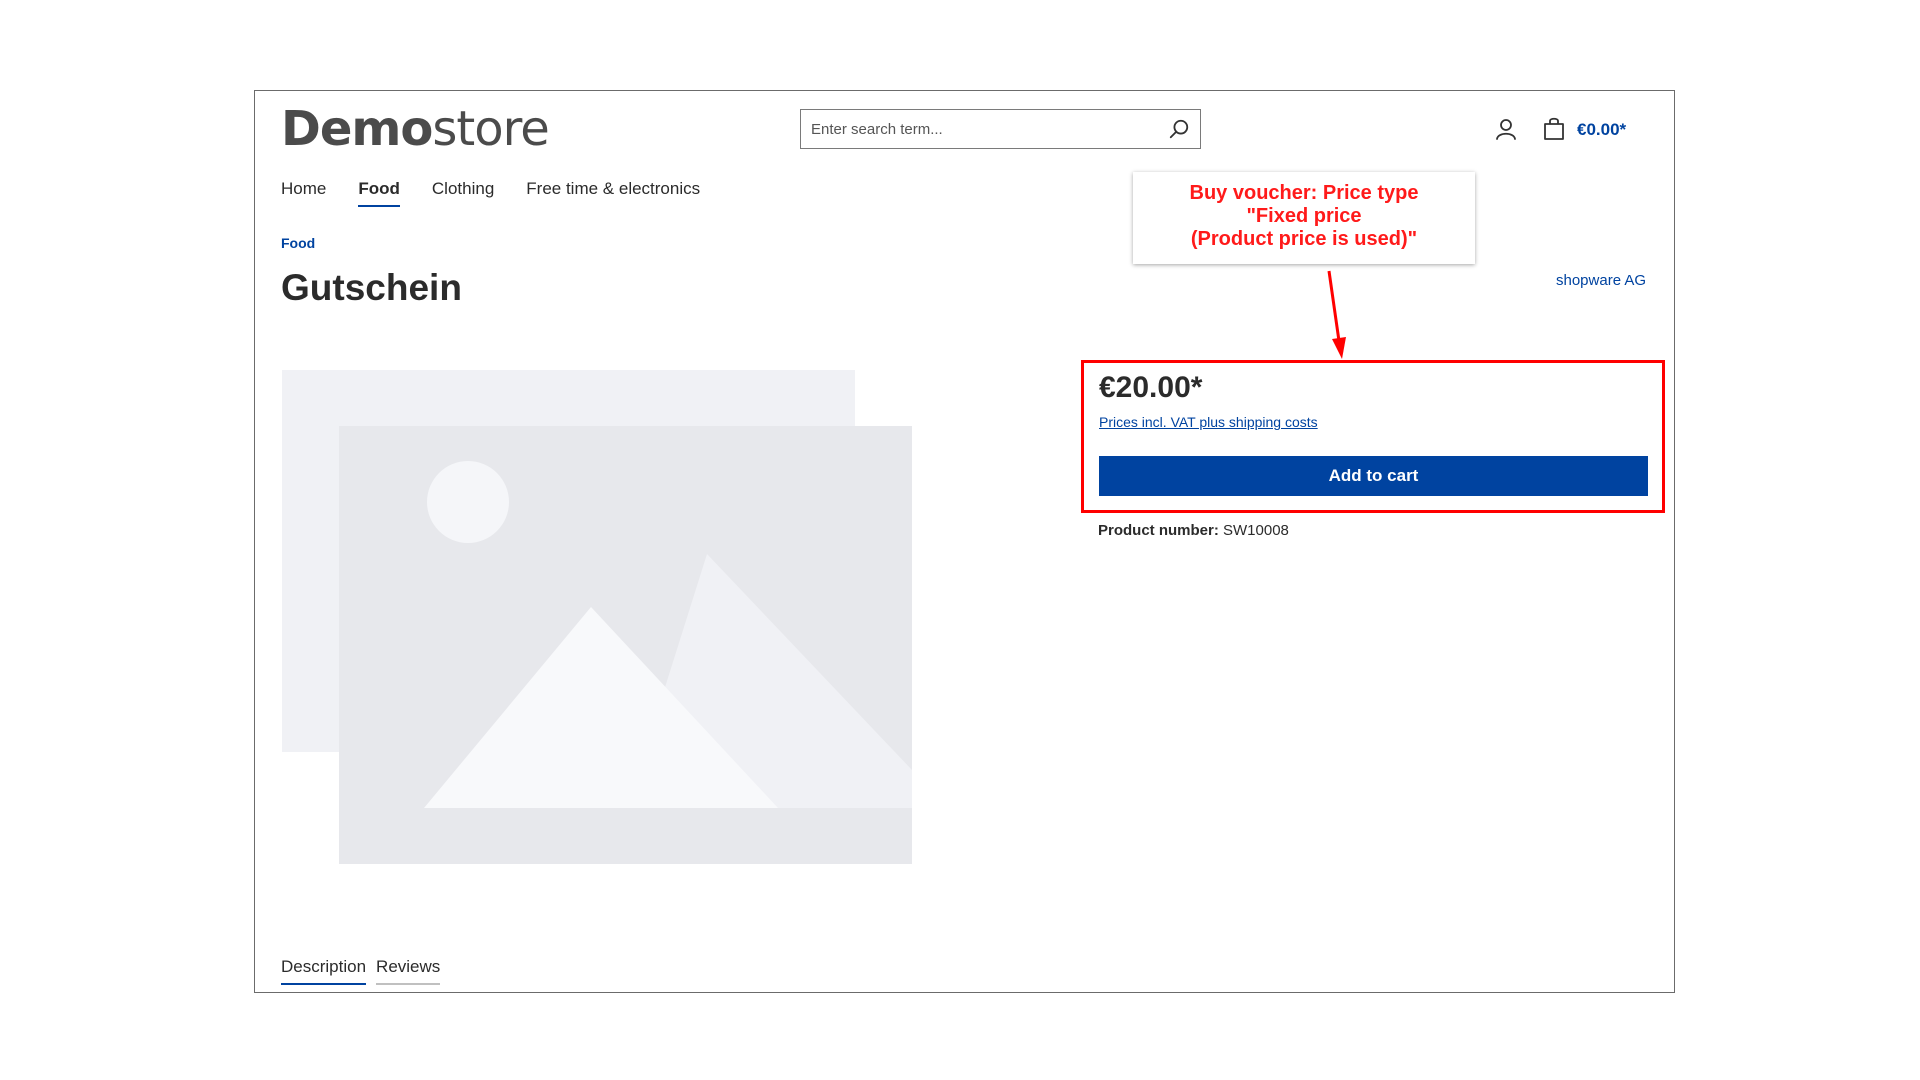 The height and width of the screenshot is (1080, 1920). What do you see at coordinates (303, 192) in the screenshot?
I see `nav-item-home: Home` at bounding box center [303, 192].